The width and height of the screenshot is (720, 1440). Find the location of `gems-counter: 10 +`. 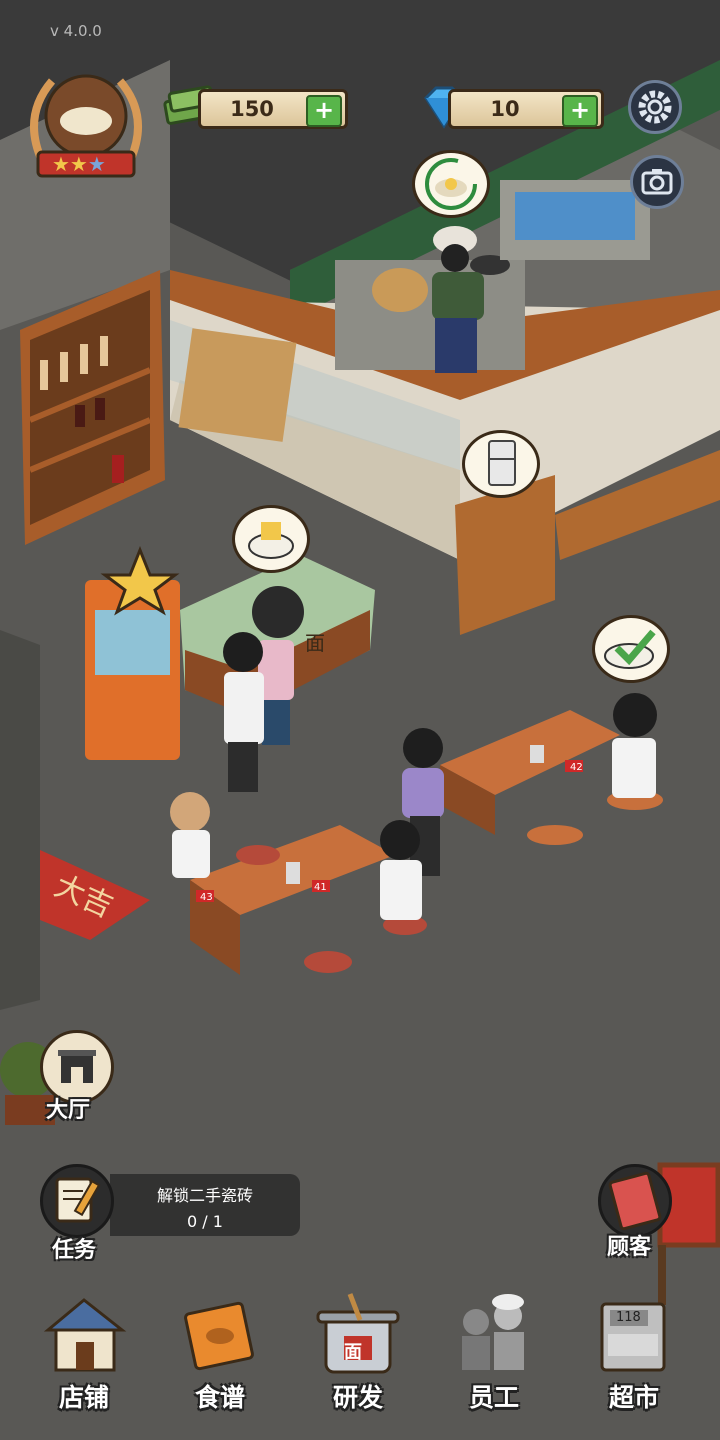

gems-counter: 10 + is located at coordinates (526, 109).